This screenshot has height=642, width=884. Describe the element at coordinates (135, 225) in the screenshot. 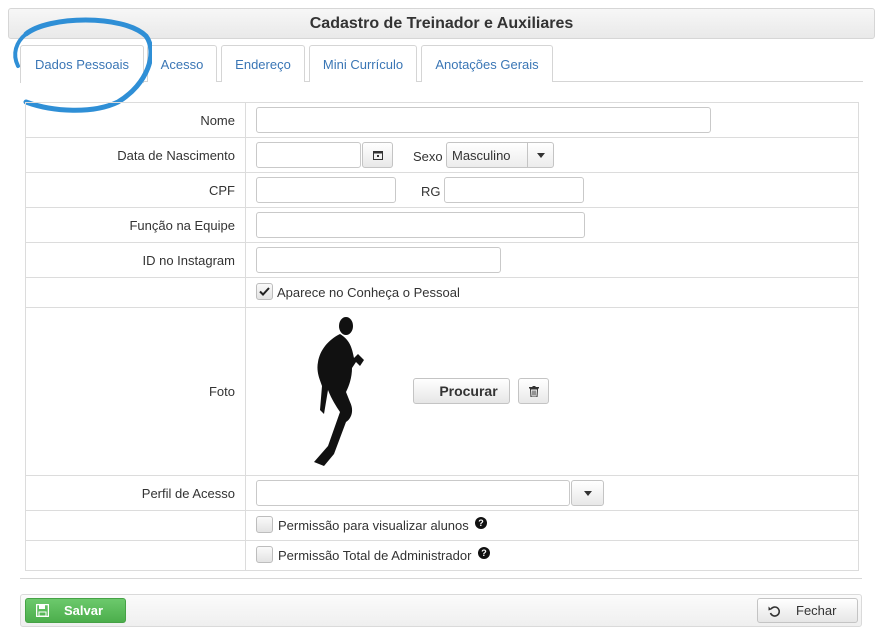

I see `funcao-label: Função na Equipe` at that location.